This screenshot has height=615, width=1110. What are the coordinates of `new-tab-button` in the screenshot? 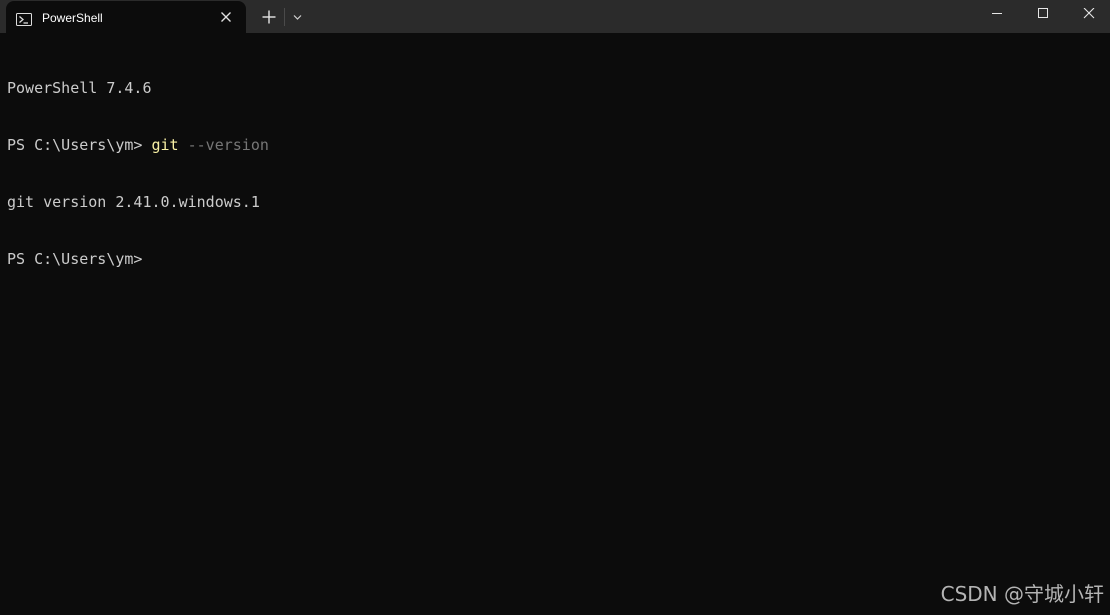 It's located at (269, 17).